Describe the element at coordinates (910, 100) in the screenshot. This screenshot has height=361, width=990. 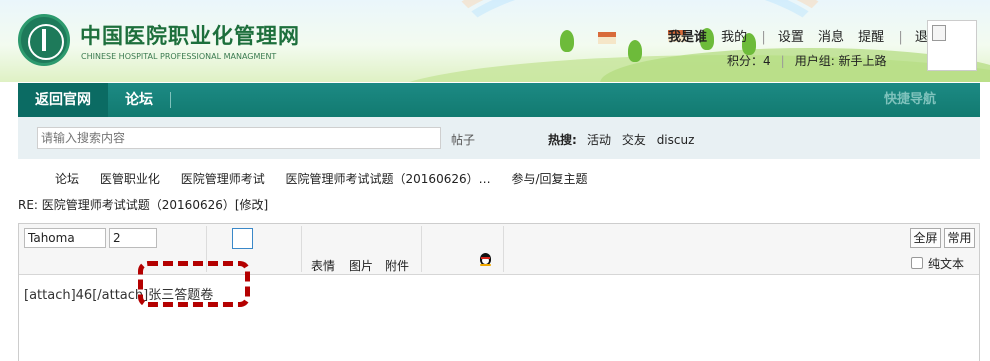
I see `quick-nav: 快捷导航` at that location.